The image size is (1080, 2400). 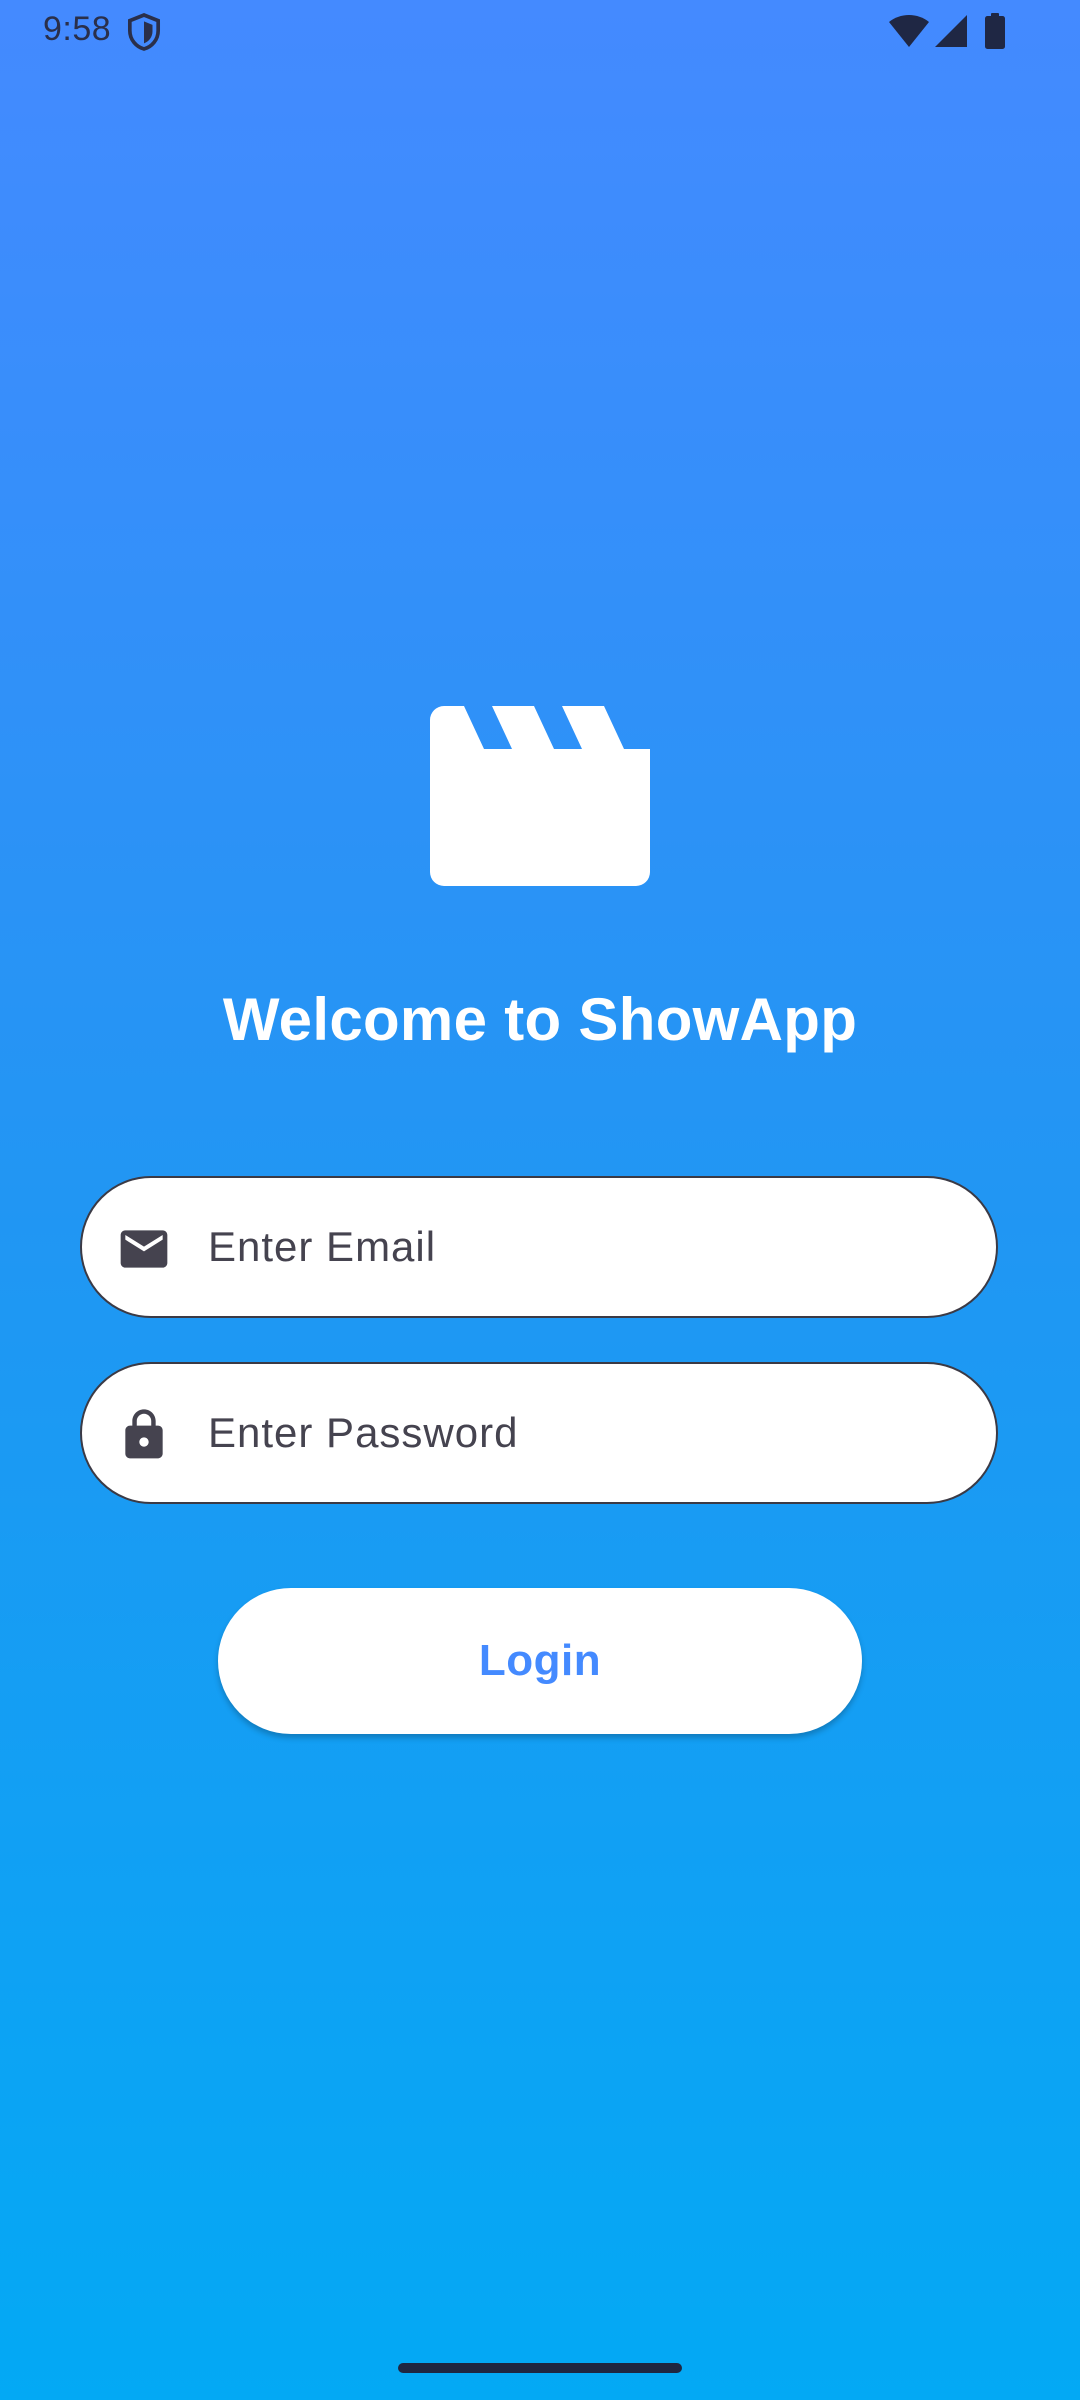 What do you see at coordinates (144, 1434) in the screenshot?
I see `lock-icon` at bounding box center [144, 1434].